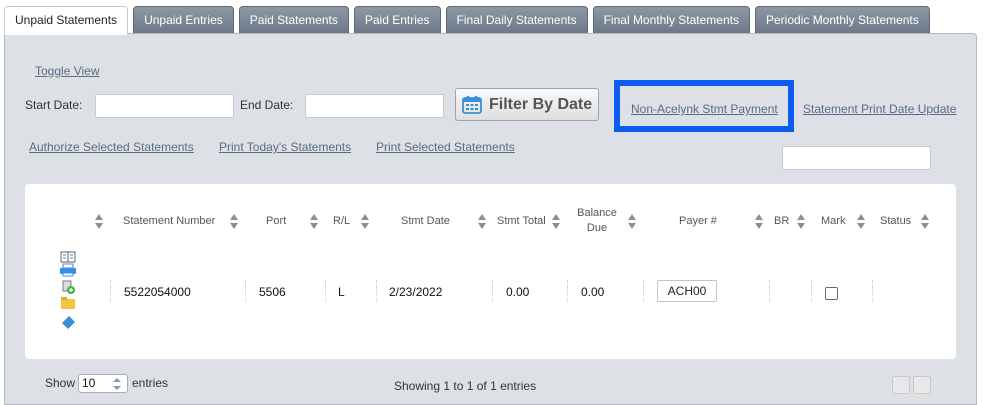  What do you see at coordinates (276, 221) in the screenshot?
I see `header-port: Port` at bounding box center [276, 221].